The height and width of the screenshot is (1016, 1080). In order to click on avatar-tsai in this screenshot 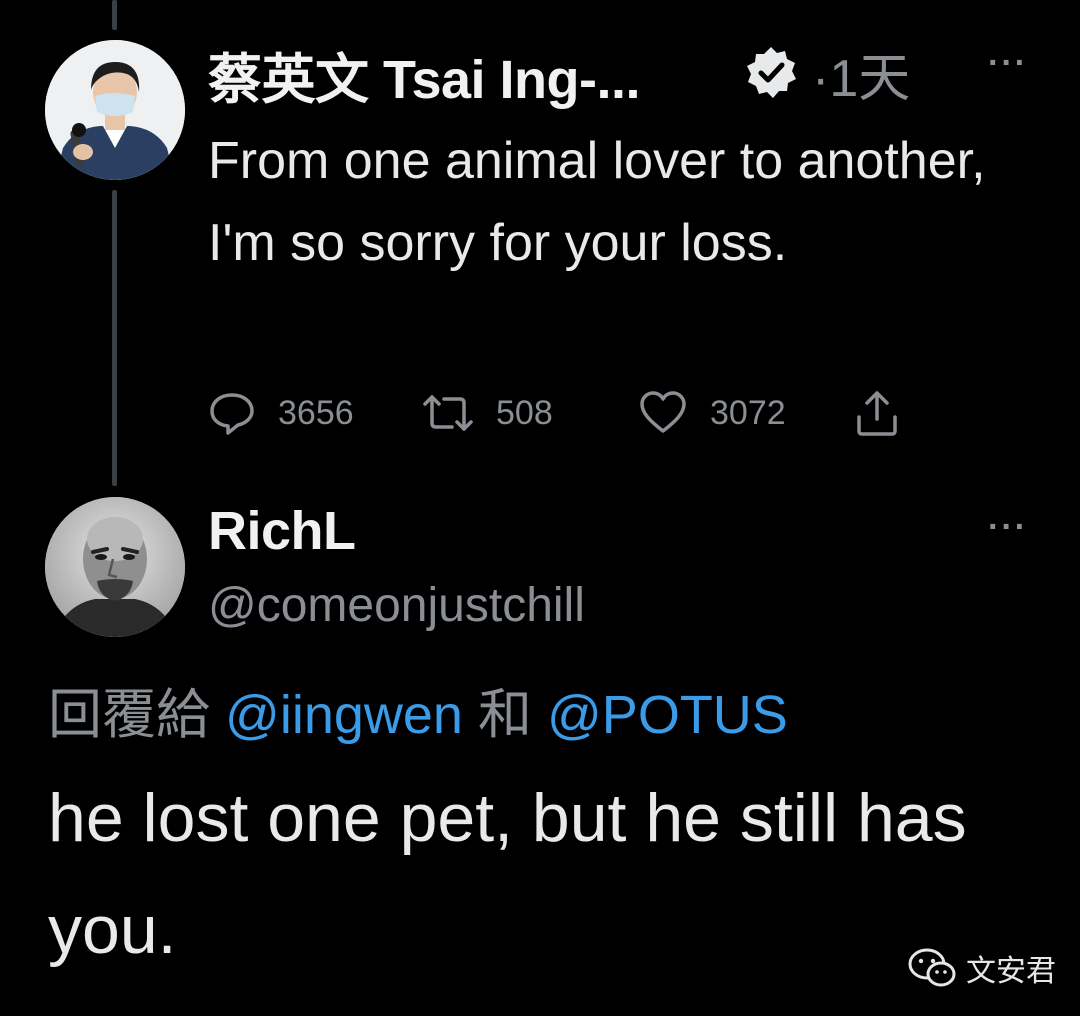, I will do `click(115, 110)`.